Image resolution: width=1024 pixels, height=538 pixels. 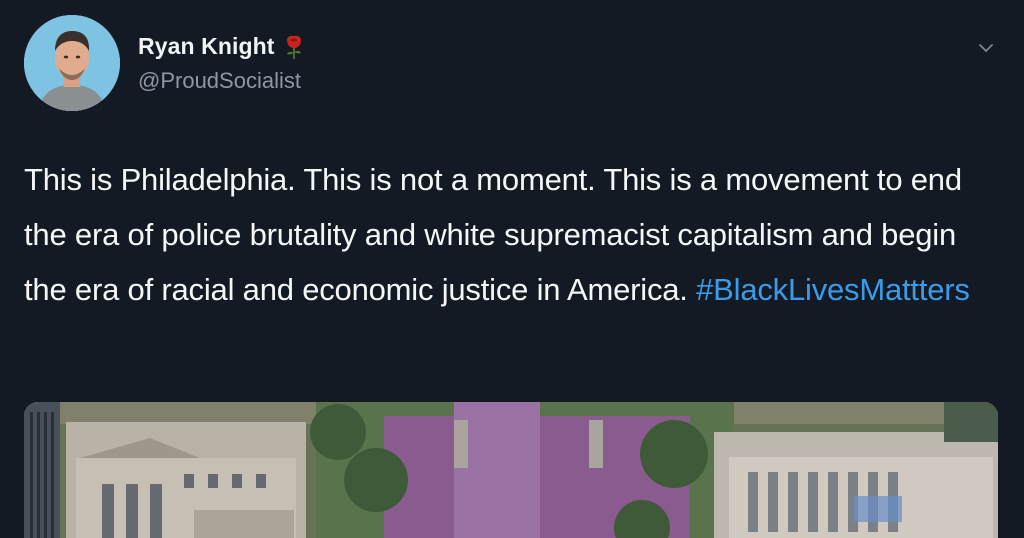 What do you see at coordinates (219, 81) in the screenshot?
I see `author-handle: @ProudSocialist` at bounding box center [219, 81].